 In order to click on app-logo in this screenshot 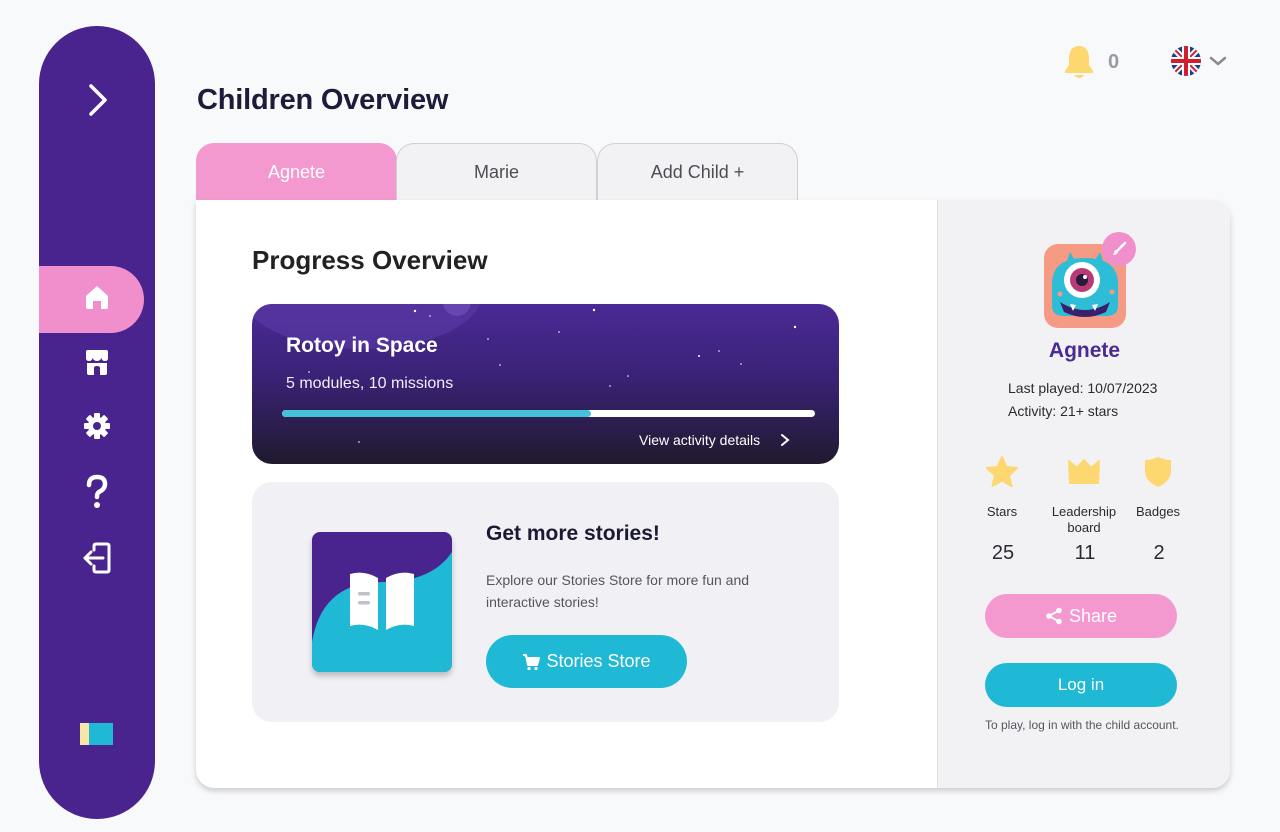, I will do `click(96, 734)`.